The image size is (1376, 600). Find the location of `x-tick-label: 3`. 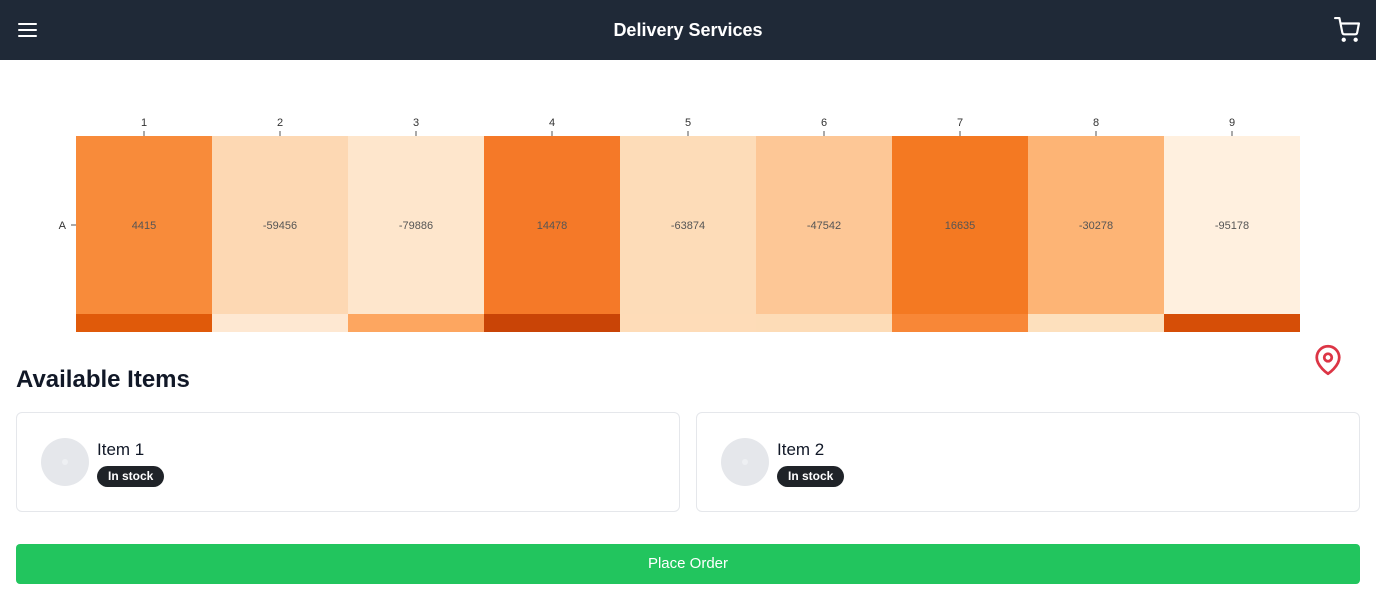

x-tick-label: 3 is located at coordinates (416, 123).